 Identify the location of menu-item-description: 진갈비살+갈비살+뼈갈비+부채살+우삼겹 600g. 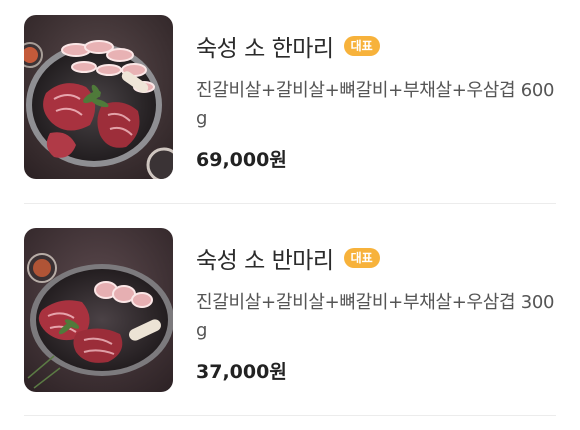
(375, 104).